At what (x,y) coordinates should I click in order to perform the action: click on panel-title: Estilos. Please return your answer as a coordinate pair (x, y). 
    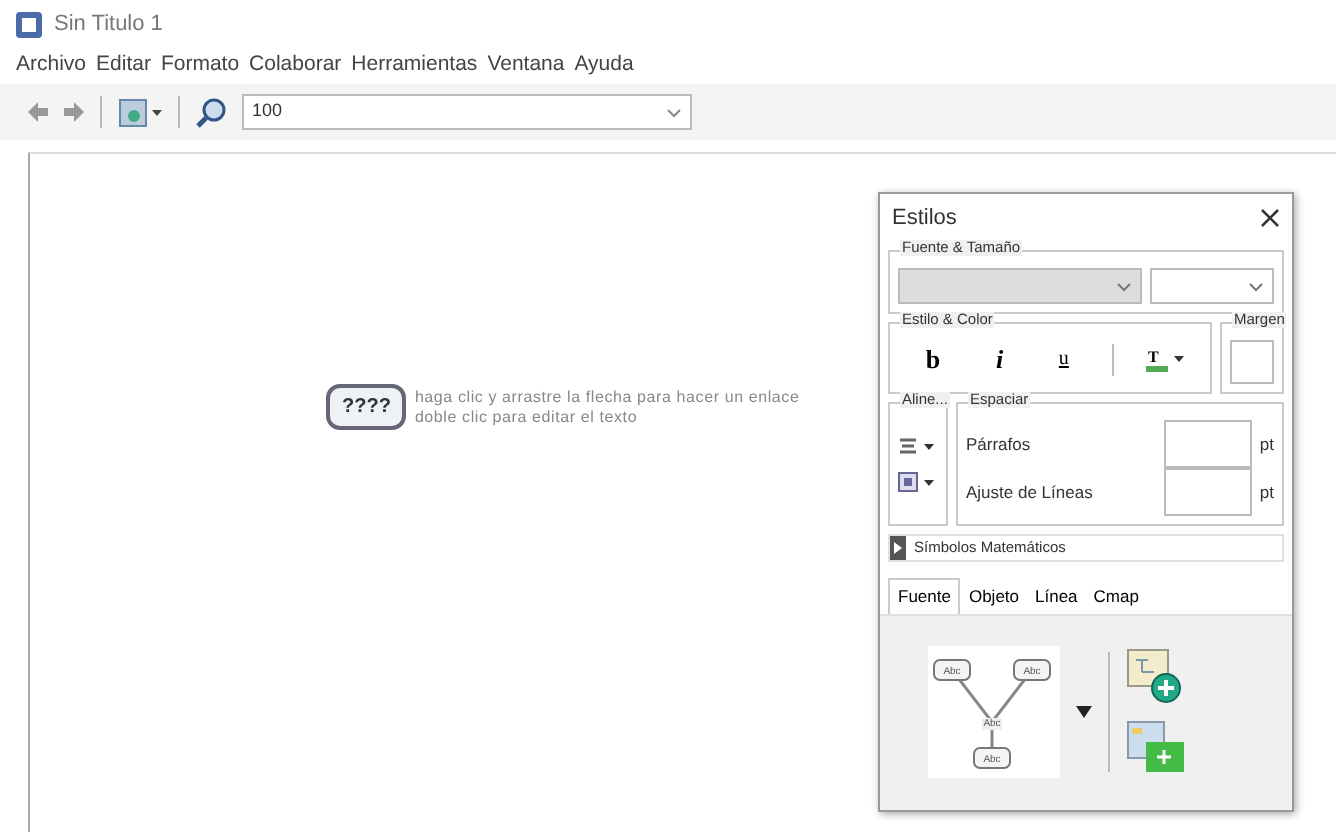
    Looking at the image, I should click on (924, 218).